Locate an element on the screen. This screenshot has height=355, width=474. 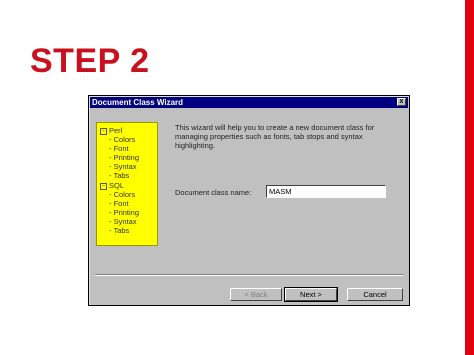
back-button: < Back is located at coordinates (256, 294).